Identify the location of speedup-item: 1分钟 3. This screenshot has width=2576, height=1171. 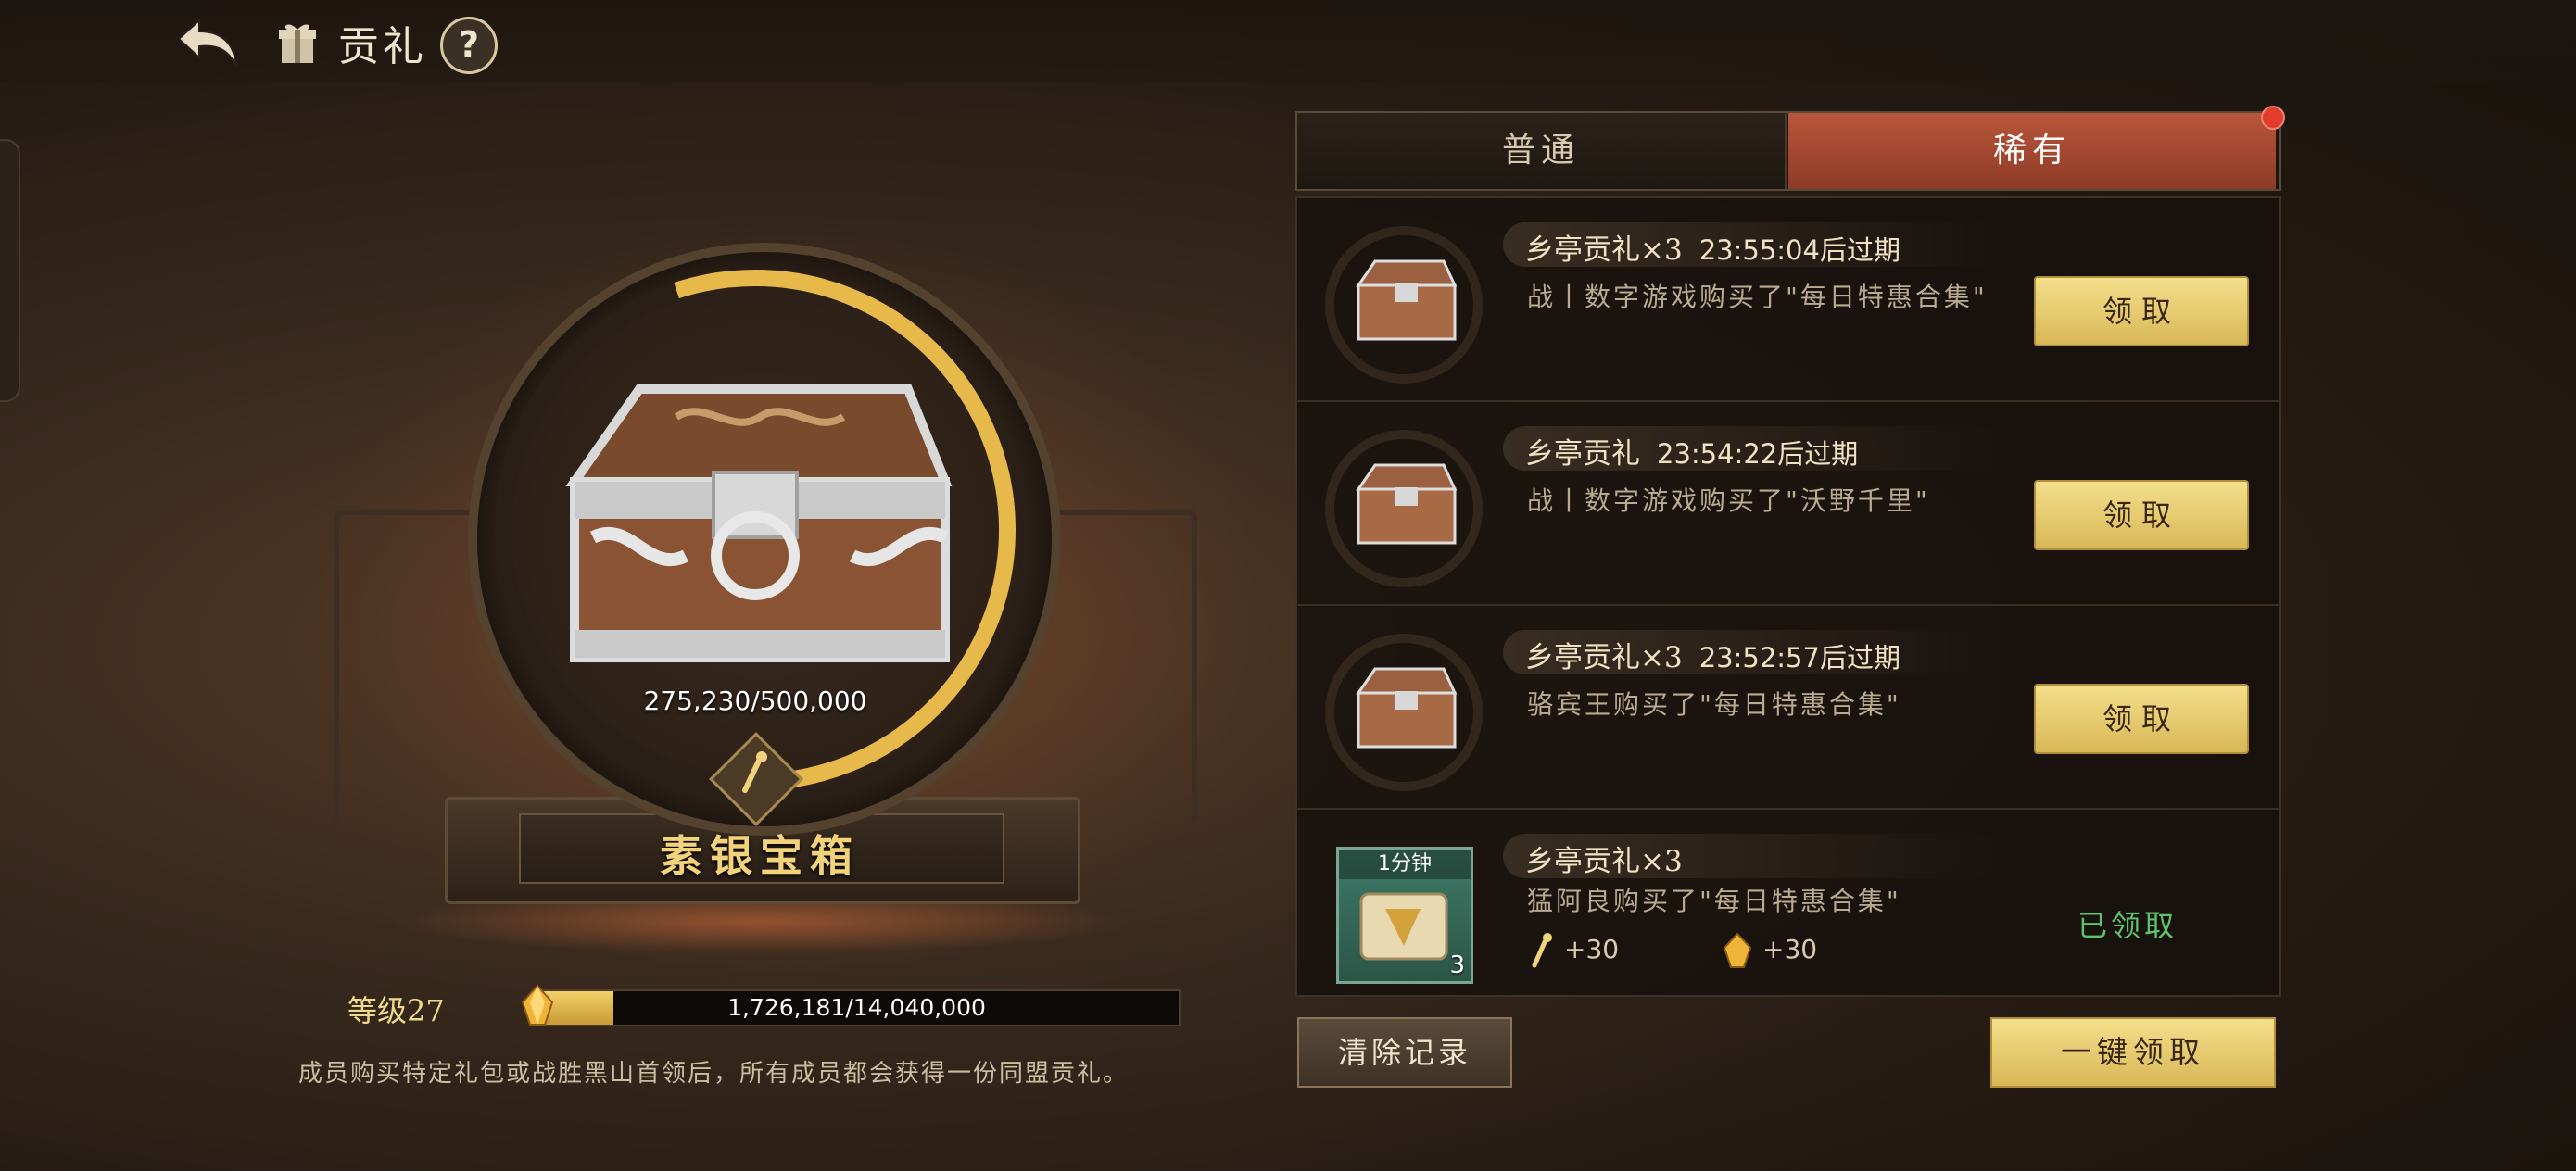
(1404, 916).